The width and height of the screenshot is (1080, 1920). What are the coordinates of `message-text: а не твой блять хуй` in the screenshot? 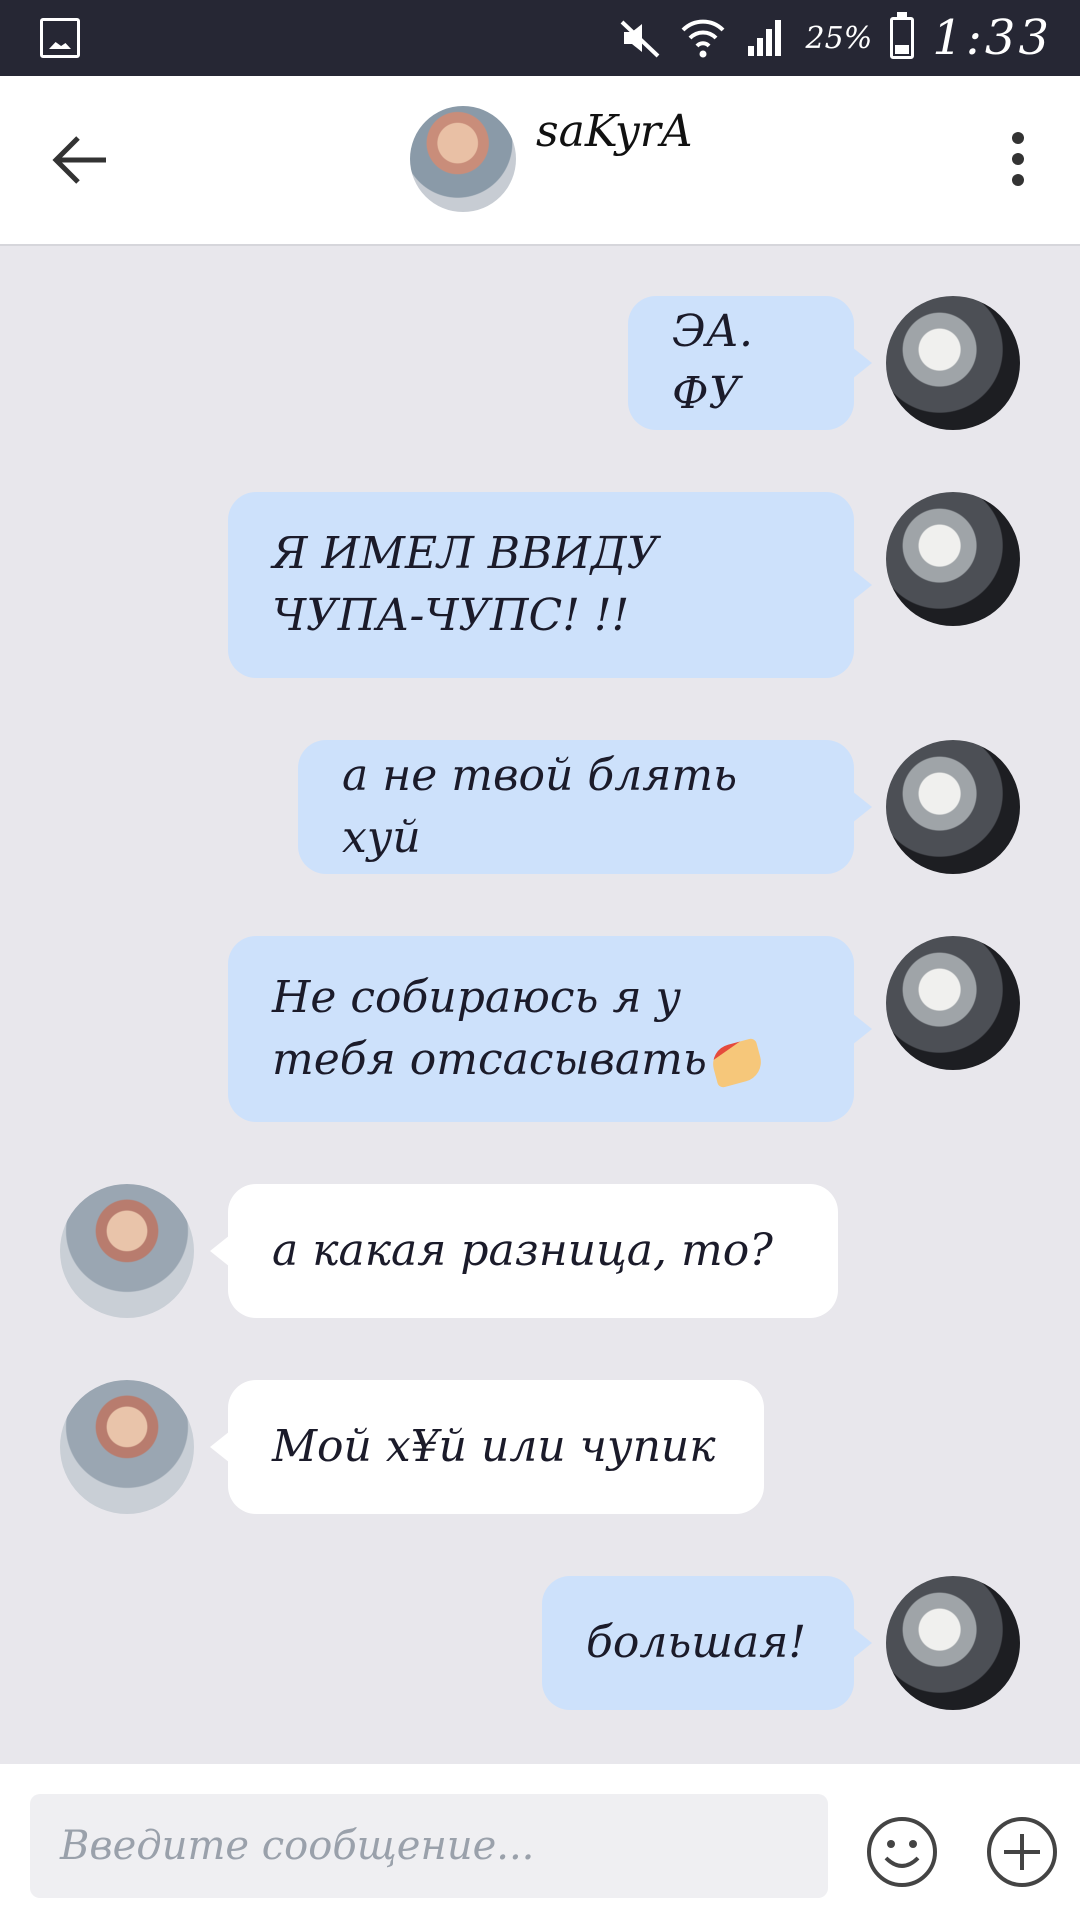 It's located at (540, 806).